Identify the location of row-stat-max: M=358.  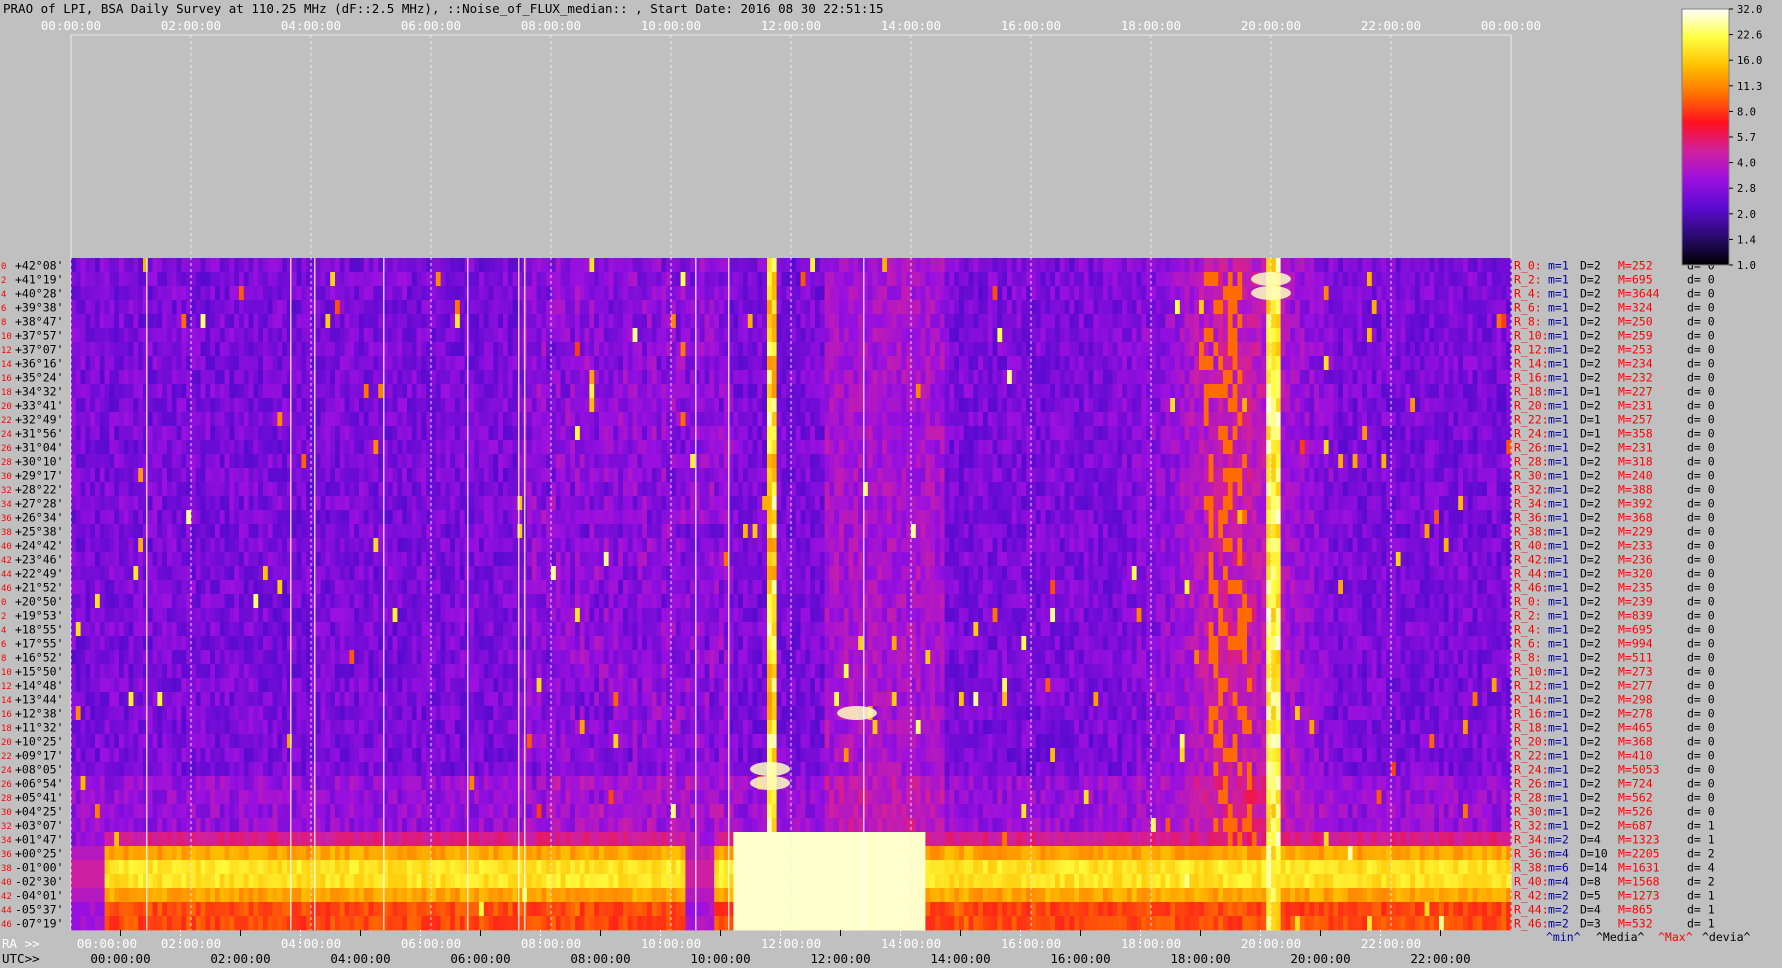
(1635, 434).